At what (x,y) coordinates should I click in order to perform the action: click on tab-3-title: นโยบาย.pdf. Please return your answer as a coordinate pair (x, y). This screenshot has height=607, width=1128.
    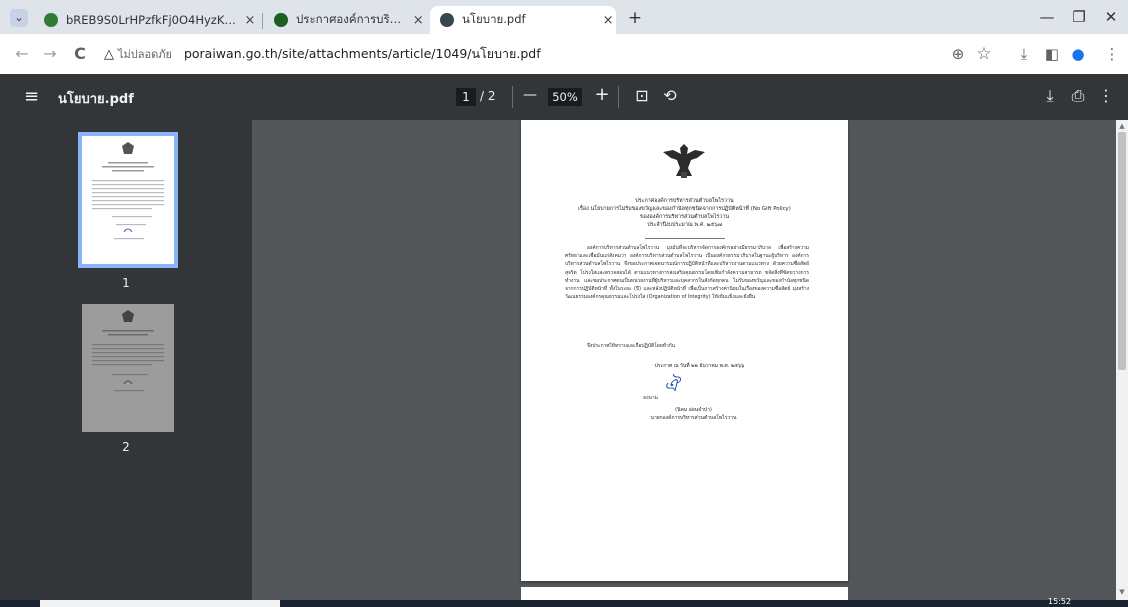
    Looking at the image, I should click on (494, 19).